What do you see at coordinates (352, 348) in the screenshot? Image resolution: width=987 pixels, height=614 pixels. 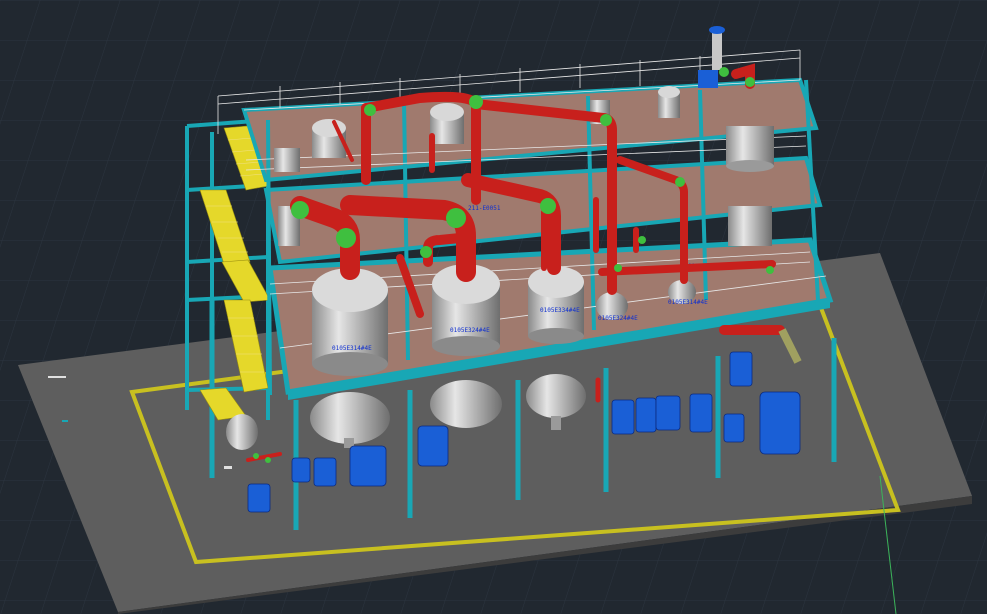 I see `evaporator-1-tag: 0105E314#4E` at bounding box center [352, 348].